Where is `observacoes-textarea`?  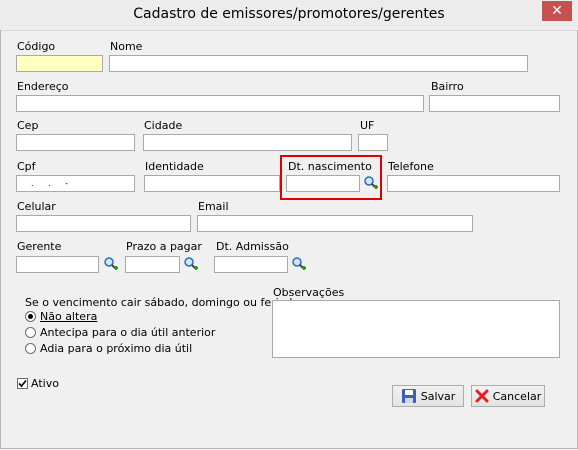 observacoes-textarea is located at coordinates (416, 329).